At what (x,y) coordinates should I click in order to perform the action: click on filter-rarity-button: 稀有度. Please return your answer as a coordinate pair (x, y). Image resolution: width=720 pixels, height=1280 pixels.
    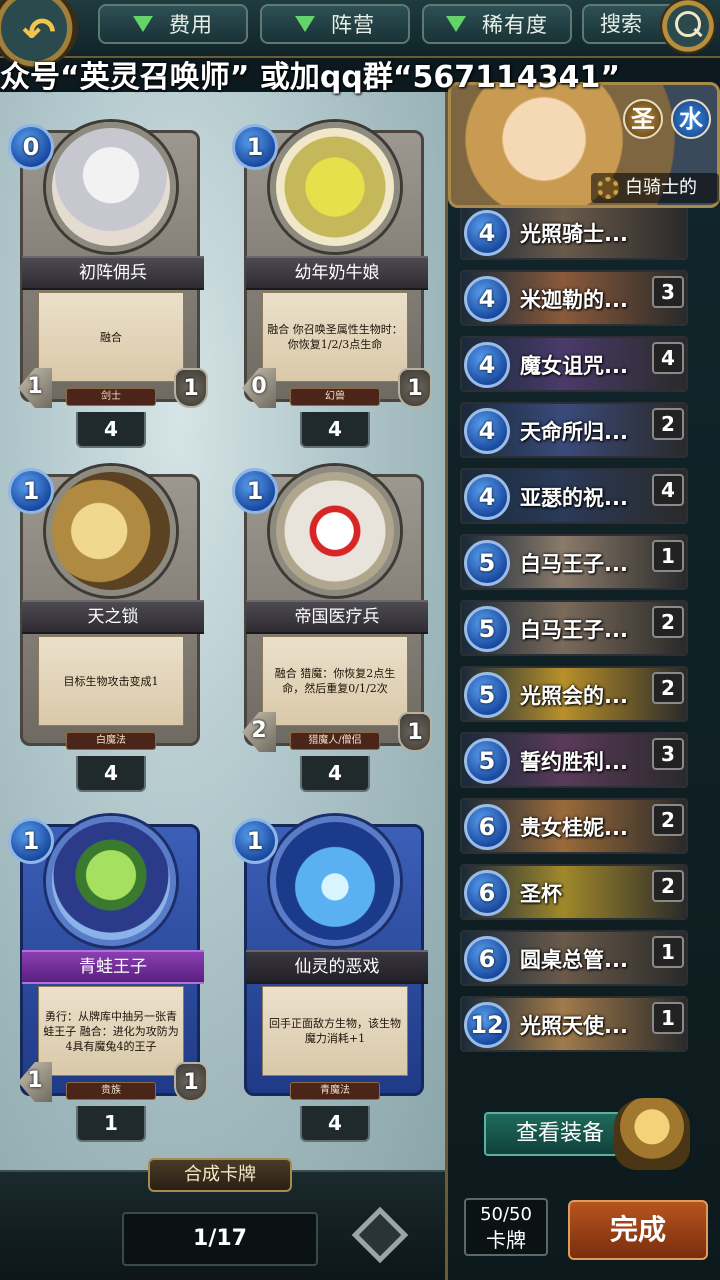
    Looking at the image, I should click on (497, 24).